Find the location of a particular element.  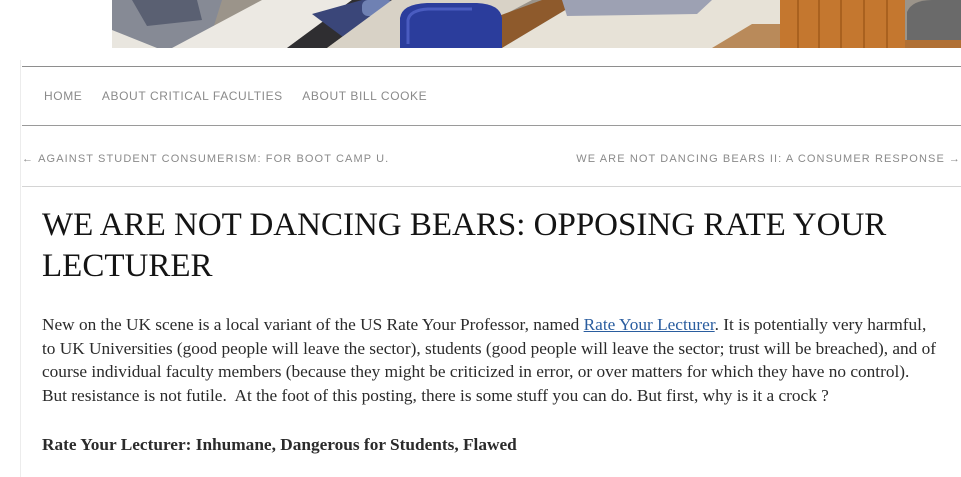

rate-your-lecturer-link: Rate Your Lecturer is located at coordinates (649, 324).